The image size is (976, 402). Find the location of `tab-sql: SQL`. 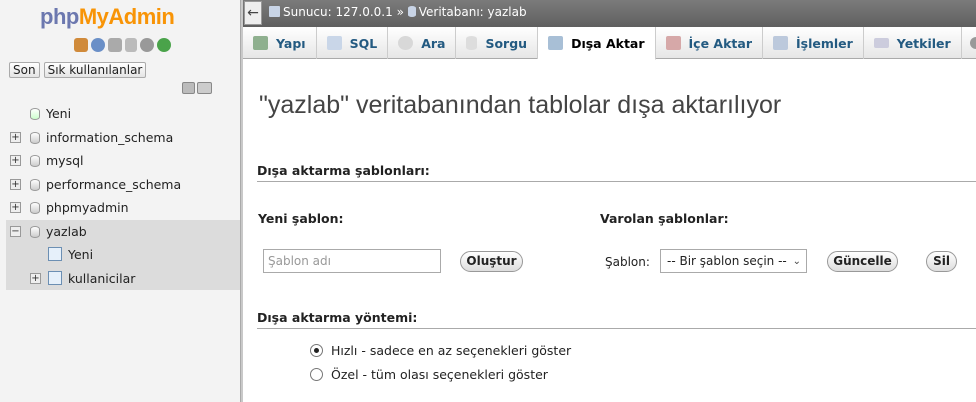

tab-sql: SQL is located at coordinates (353, 43).